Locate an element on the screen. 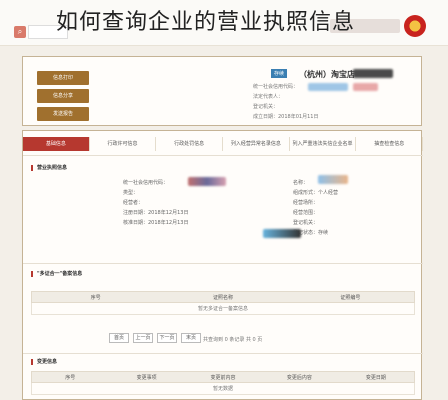 Image resolution: width=448 pixels, height=400 pixels. empty-message: 暂无数据 is located at coordinates (222, 389).